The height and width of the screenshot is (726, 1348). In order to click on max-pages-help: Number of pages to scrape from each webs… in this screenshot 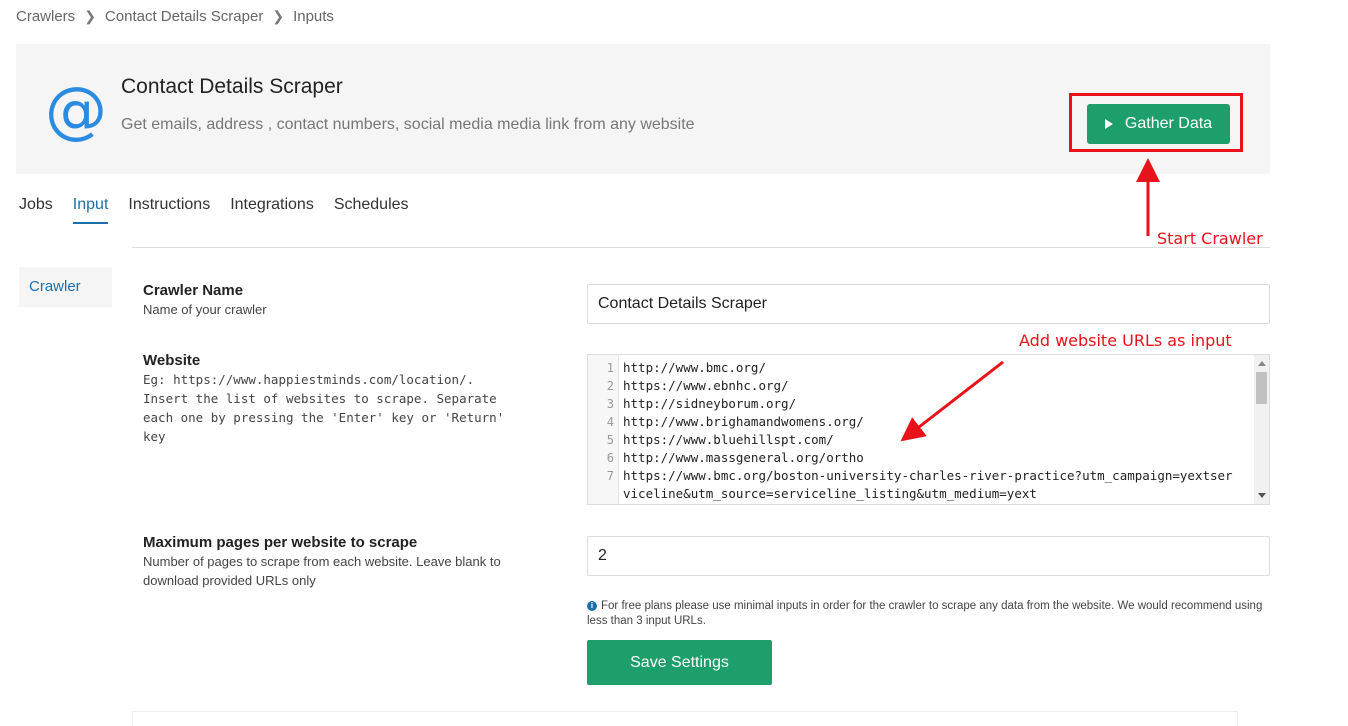, I will do `click(322, 571)`.